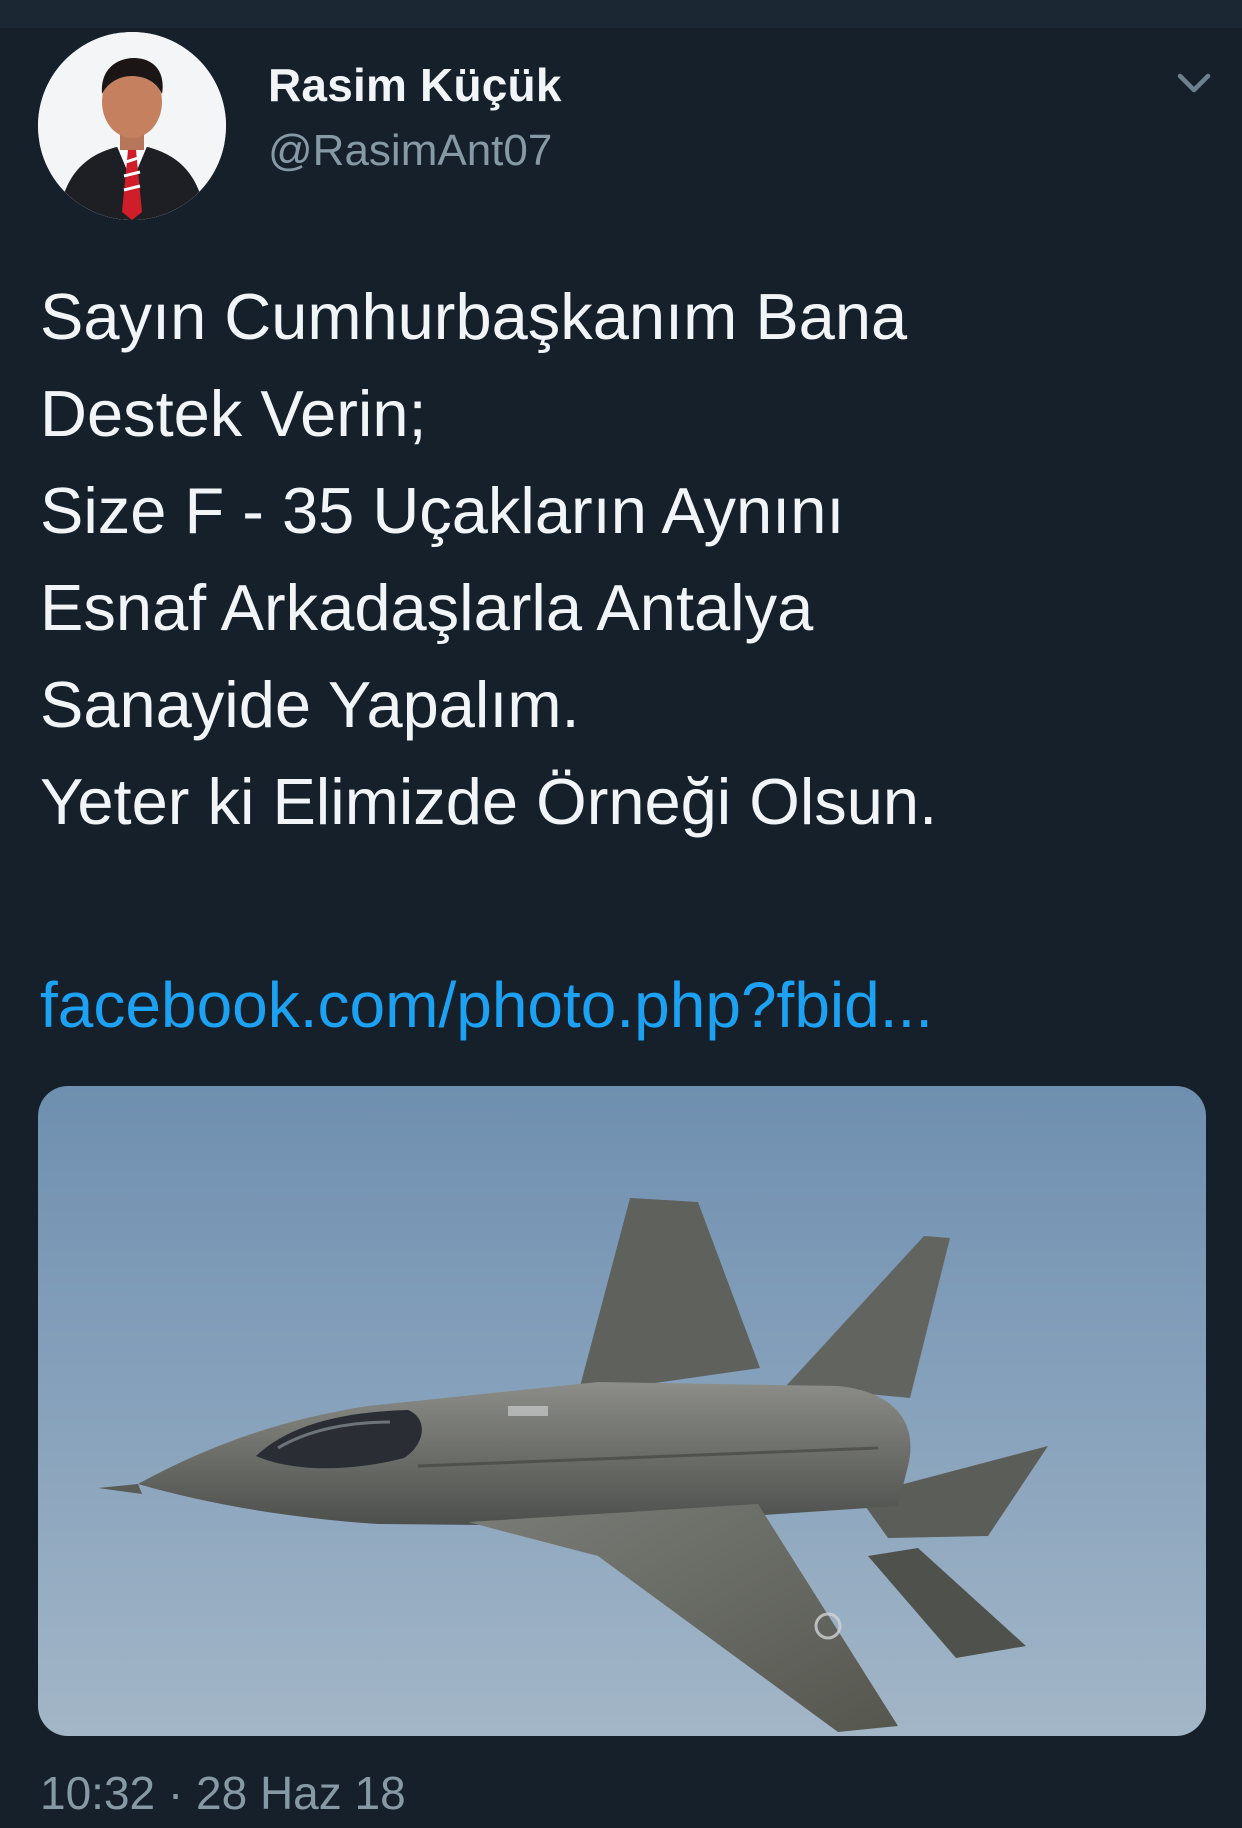 Image resolution: width=1242 pixels, height=1828 pixels. What do you see at coordinates (415, 85) in the screenshot?
I see `author-display-name: Rasim Küçük` at bounding box center [415, 85].